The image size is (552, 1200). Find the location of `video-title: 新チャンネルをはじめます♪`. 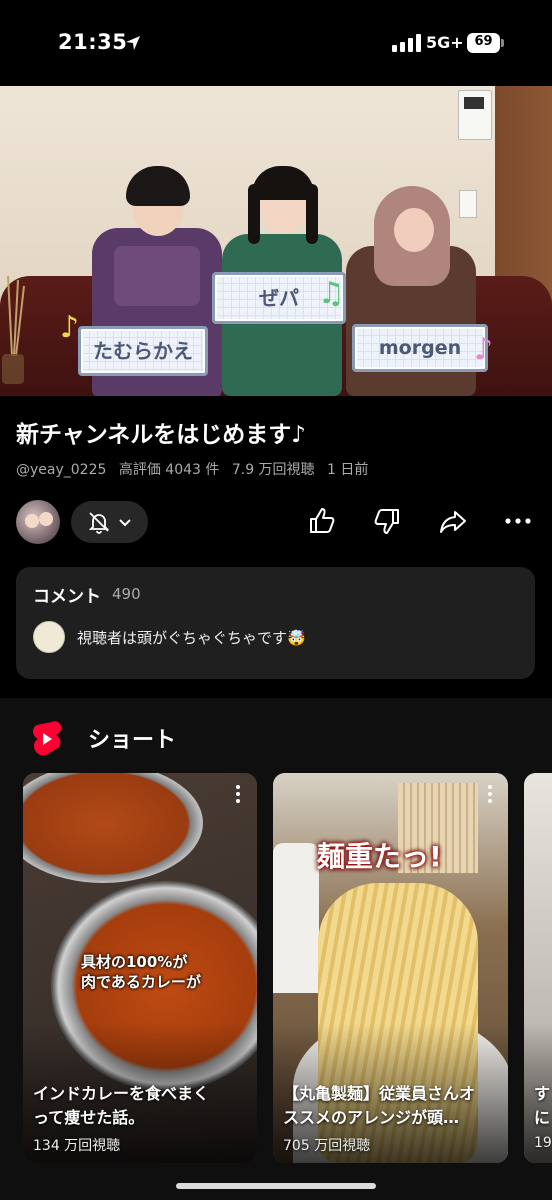

video-title: 新チャンネルをはじめます♪ is located at coordinates (161, 432).